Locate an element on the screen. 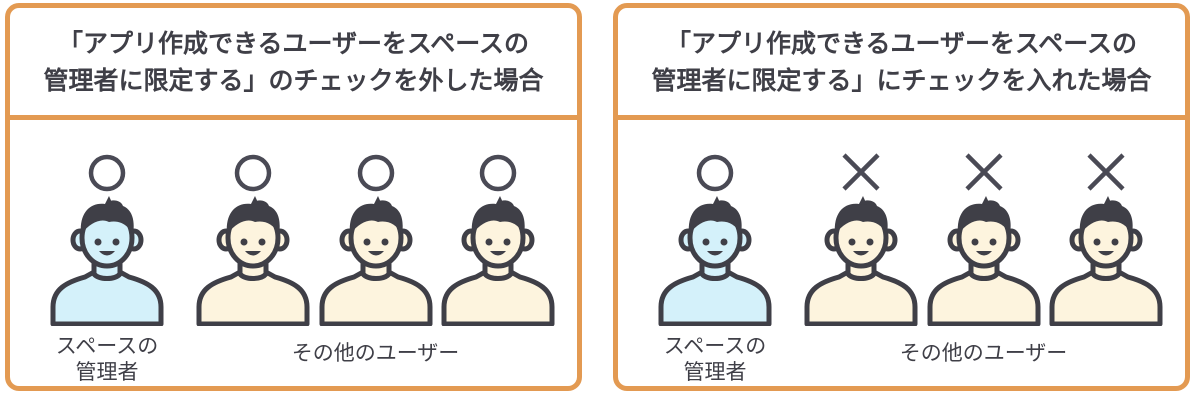 Image resolution: width=1201 pixels, height=404 pixels. panel-title: 「アプリ作成できるユーザーをスペースの 管理者に限定する」のチェックを外した場合 is located at coordinates (293, 64).